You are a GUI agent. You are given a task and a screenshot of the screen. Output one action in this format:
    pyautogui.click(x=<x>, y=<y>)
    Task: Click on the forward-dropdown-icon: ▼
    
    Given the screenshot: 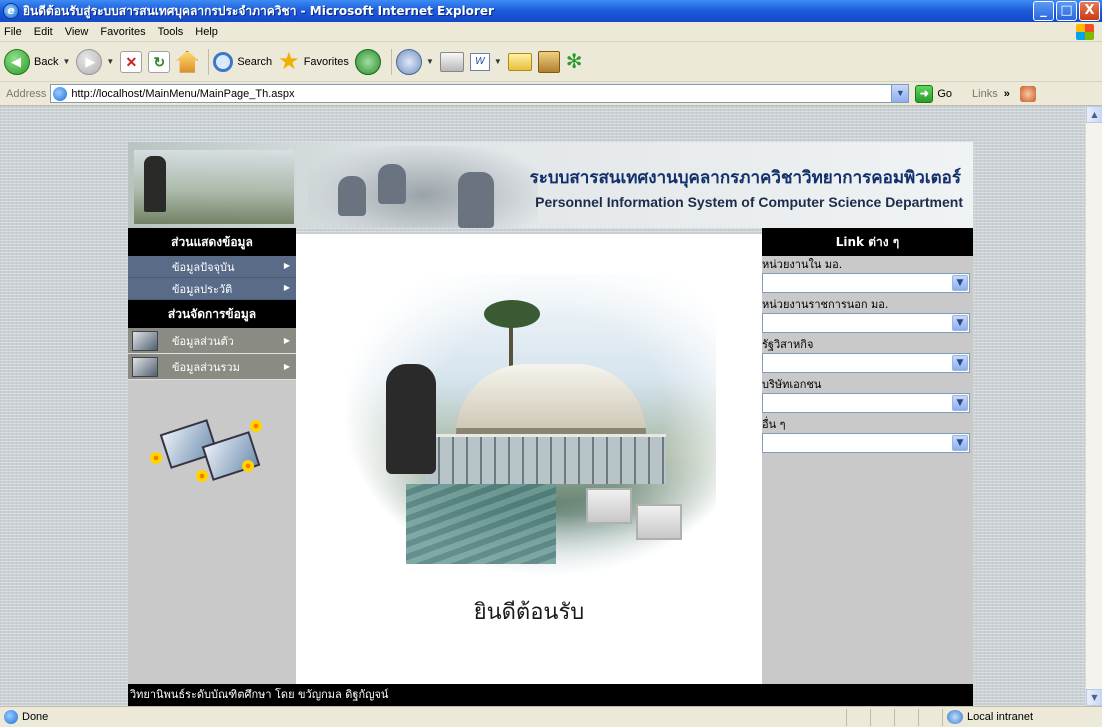 What is the action you would take?
    pyautogui.click(x=110, y=61)
    